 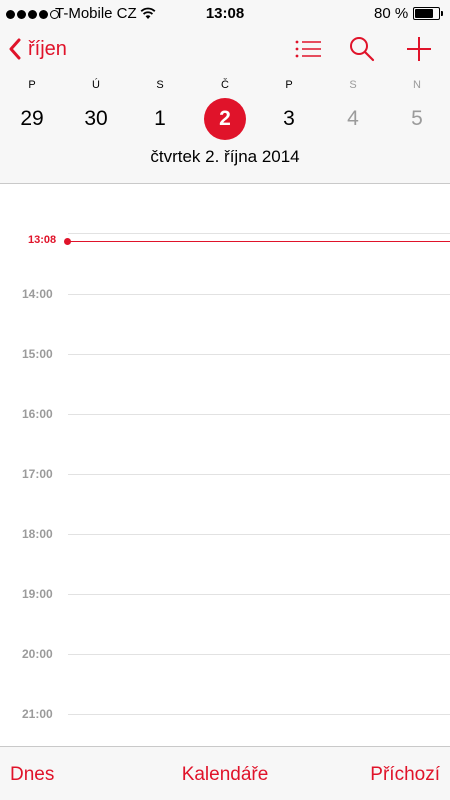 I want to click on hour-row: 21:00, so click(x=225, y=714).